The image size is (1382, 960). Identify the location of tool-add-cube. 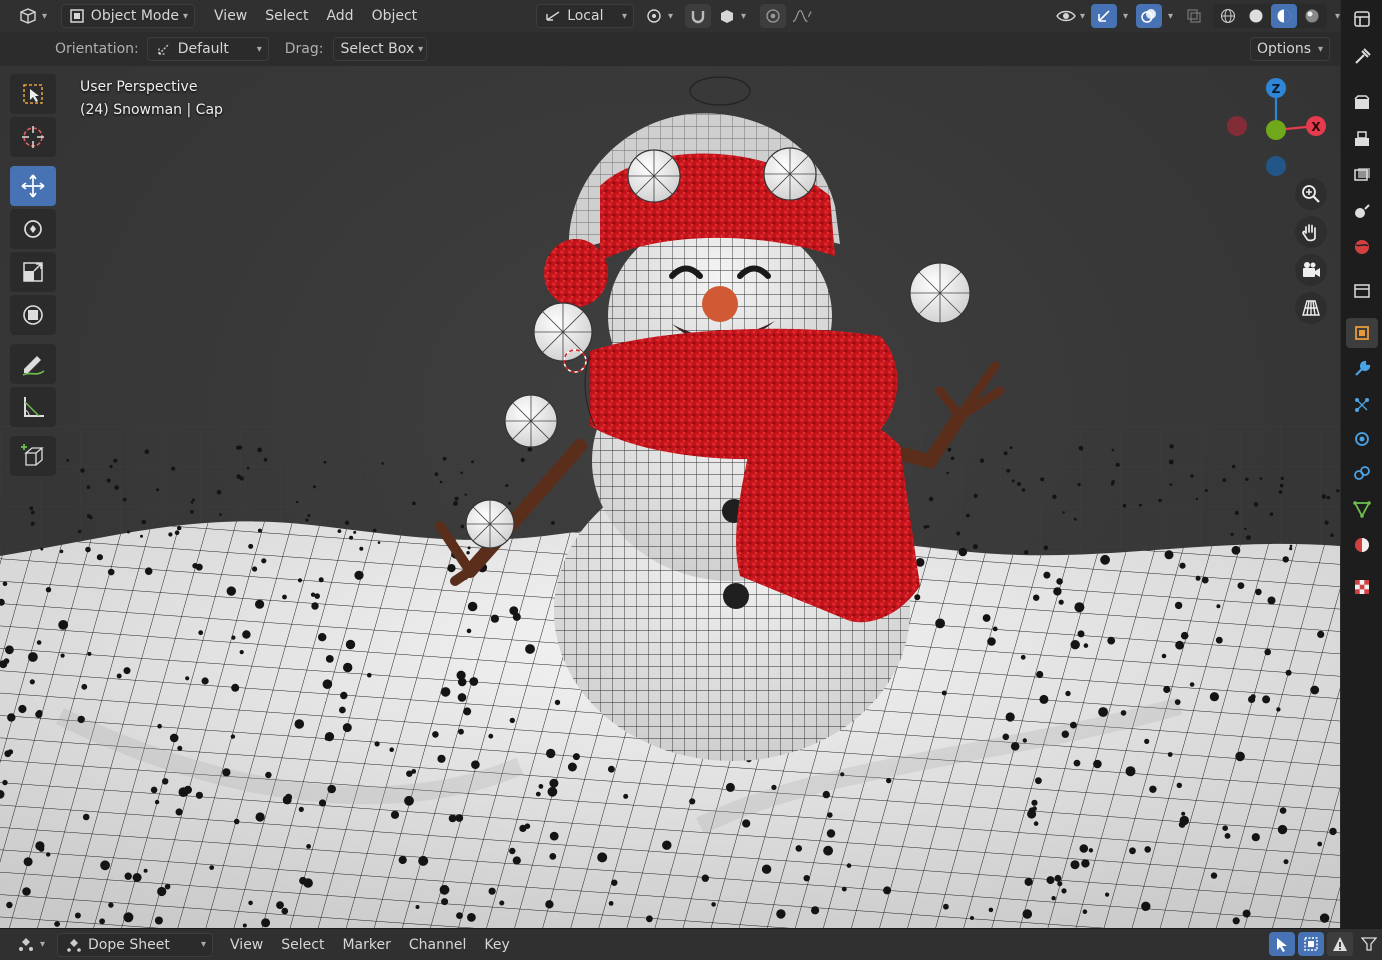
(33, 456).